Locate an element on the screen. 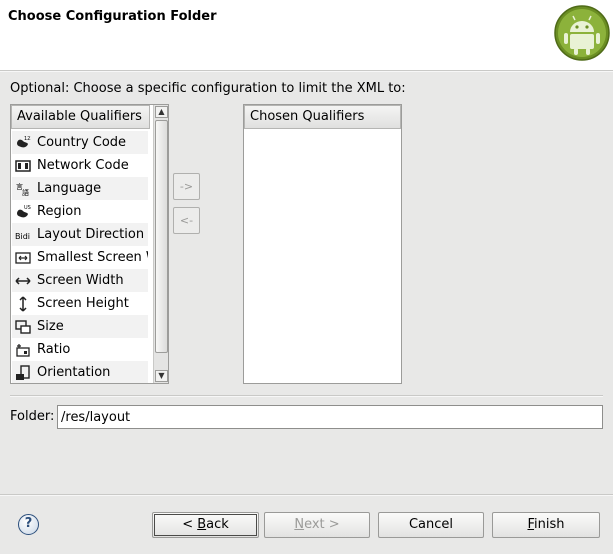 The width and height of the screenshot is (613, 554). svg-text: 123 is located at coordinates (27, 139).